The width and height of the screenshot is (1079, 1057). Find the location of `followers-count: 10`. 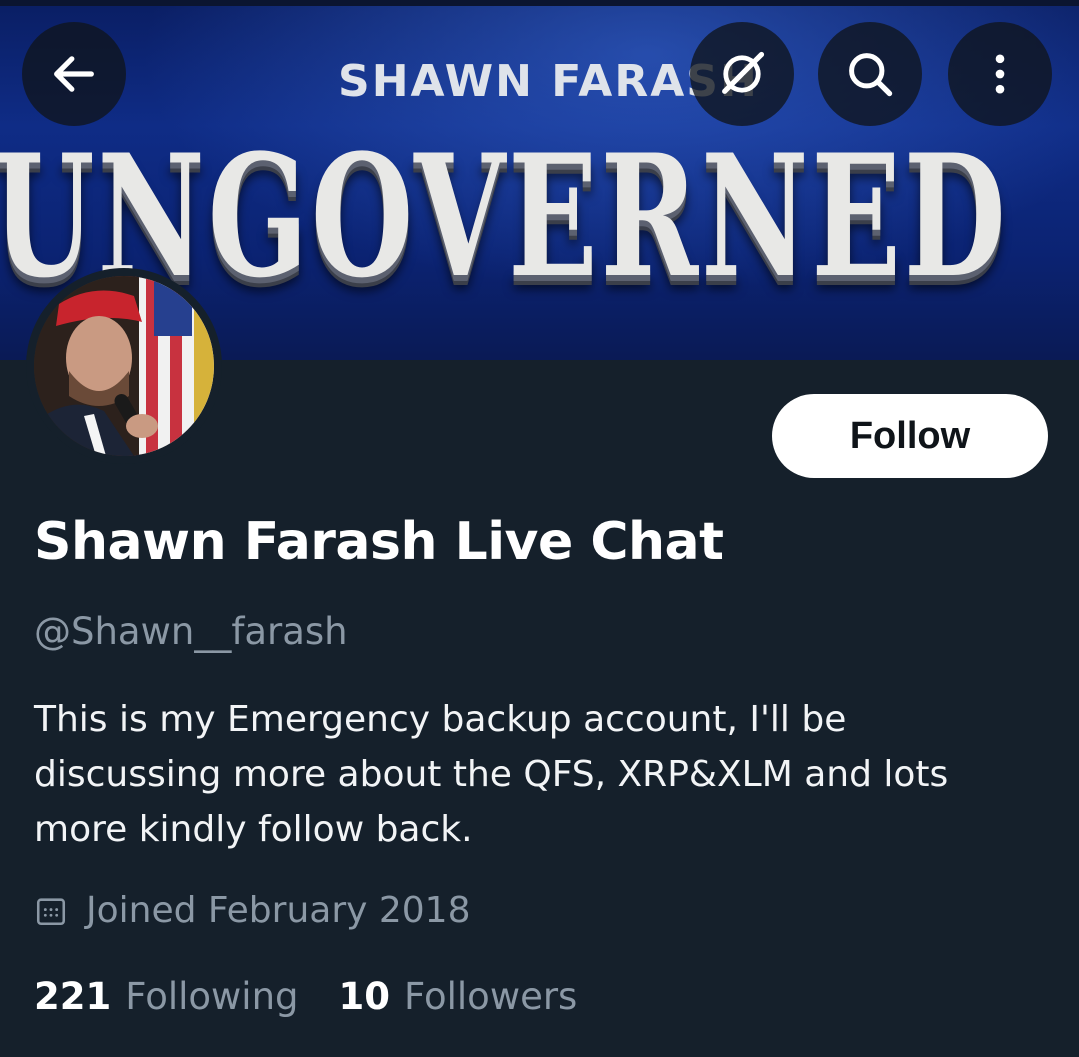

followers-count: 10 is located at coordinates (364, 996).